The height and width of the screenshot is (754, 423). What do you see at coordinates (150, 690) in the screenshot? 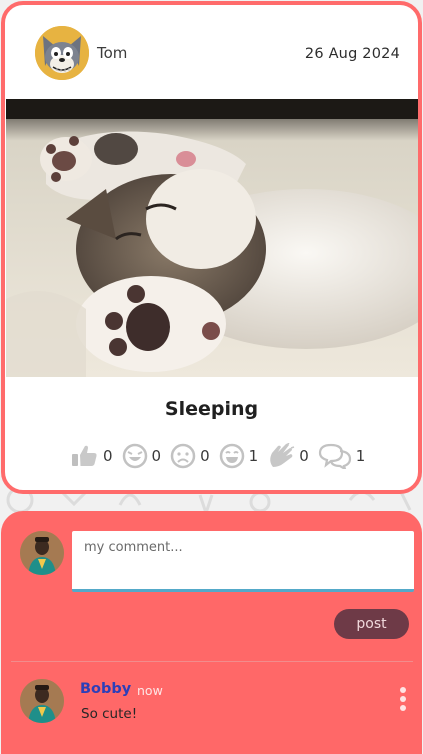
I see `comment-time: now` at bounding box center [150, 690].